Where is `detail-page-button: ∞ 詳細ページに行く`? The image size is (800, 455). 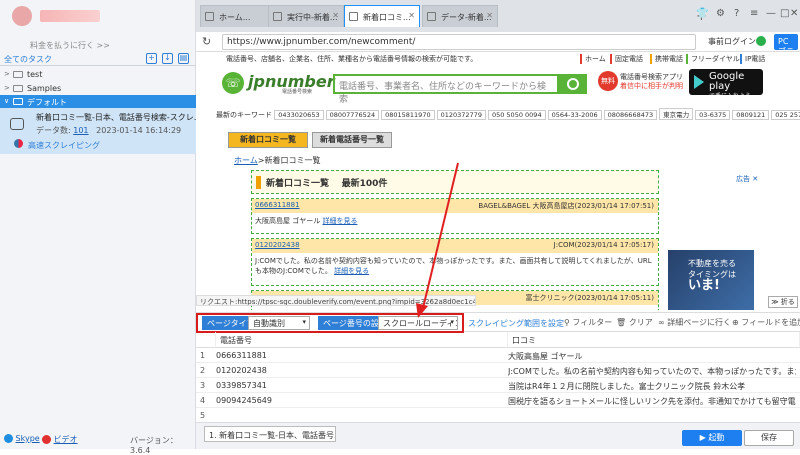
detail-page-button: ∞ 詳細ページに行く is located at coordinates (694, 322).